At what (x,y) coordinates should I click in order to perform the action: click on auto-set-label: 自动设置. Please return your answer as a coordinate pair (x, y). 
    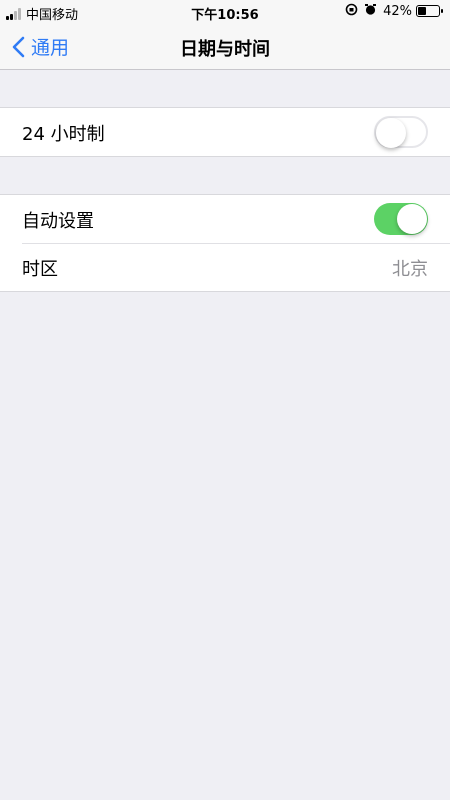
    Looking at the image, I should click on (58, 221).